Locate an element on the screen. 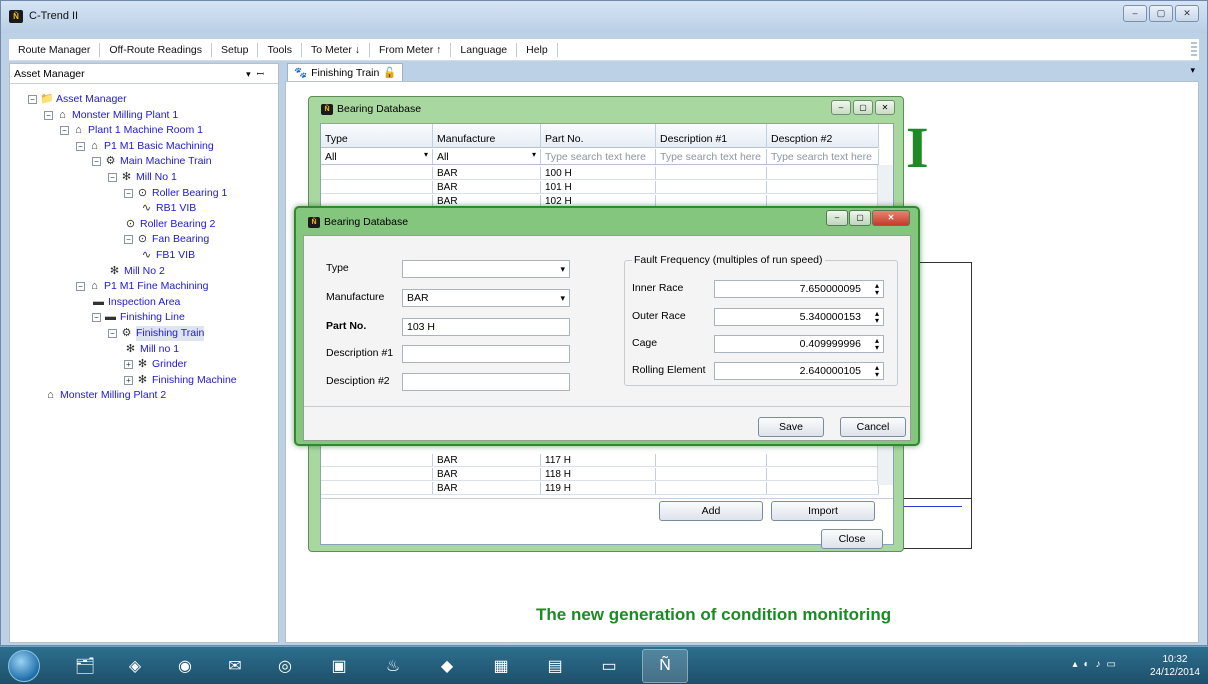 The image size is (1208, 684). add-button: Add is located at coordinates (711, 511).